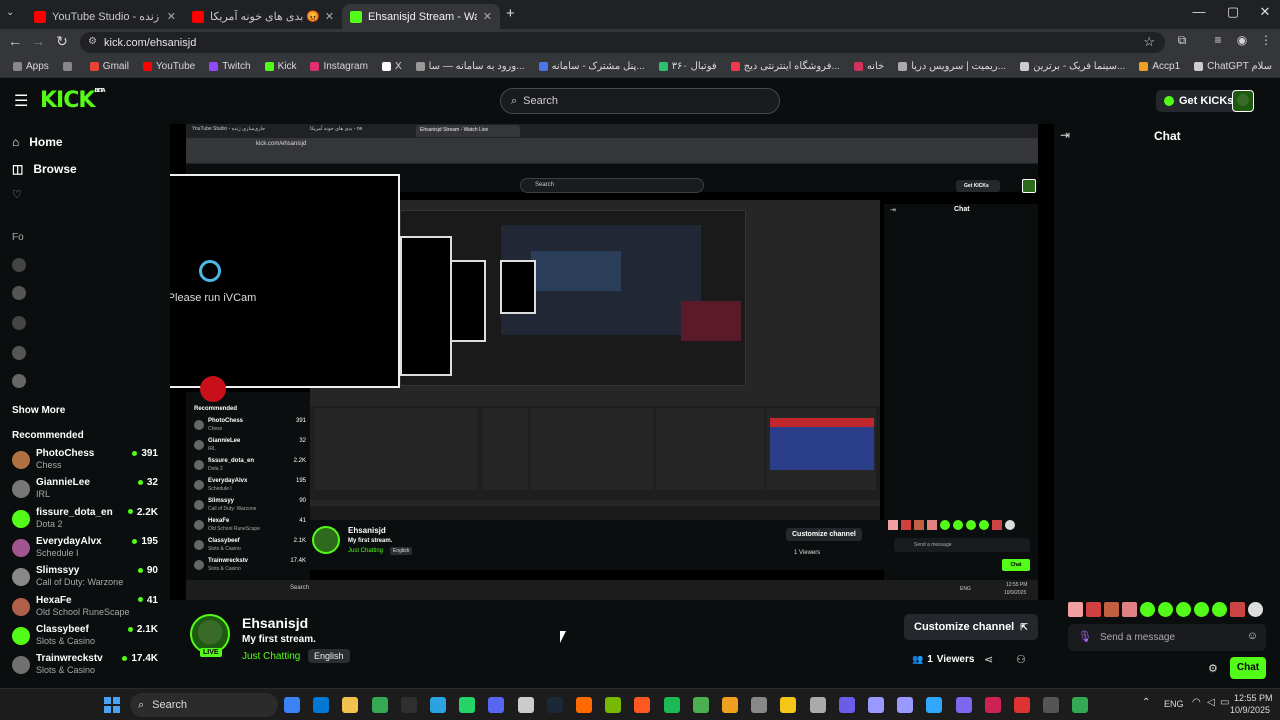 The image size is (1280, 720). Describe the element at coordinates (1218, 40) in the screenshot. I see `media-icon: ≡` at that location.